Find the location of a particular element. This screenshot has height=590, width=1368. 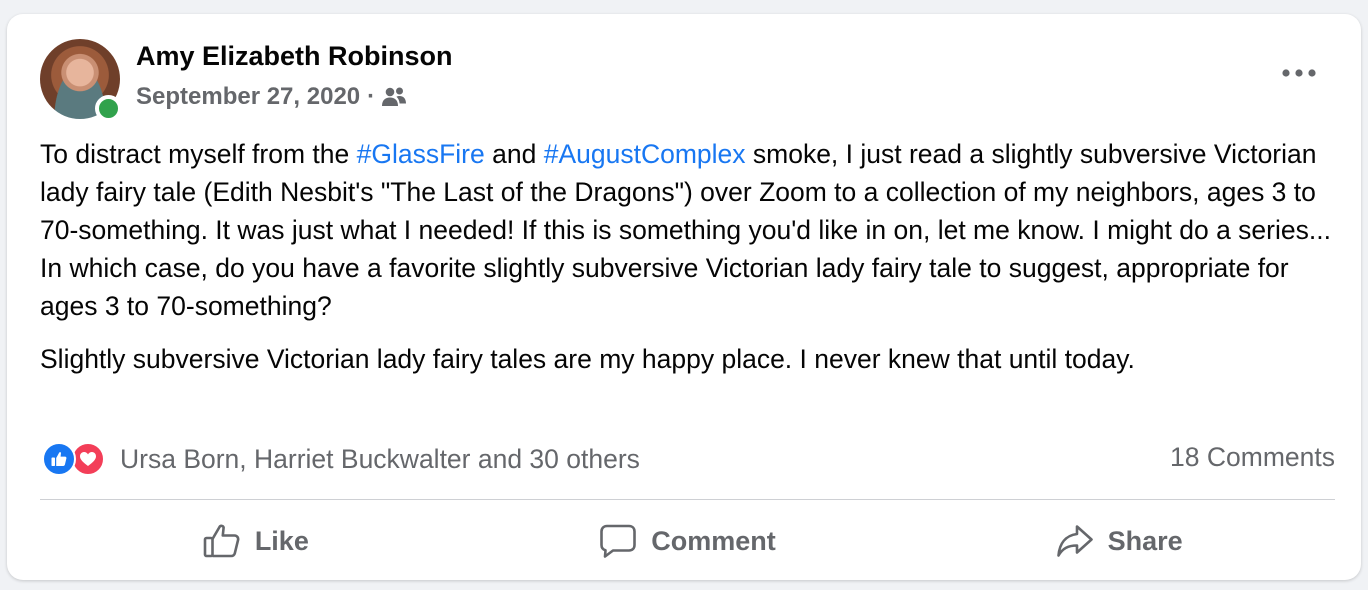

like-reaction-icon is located at coordinates (59, 459).